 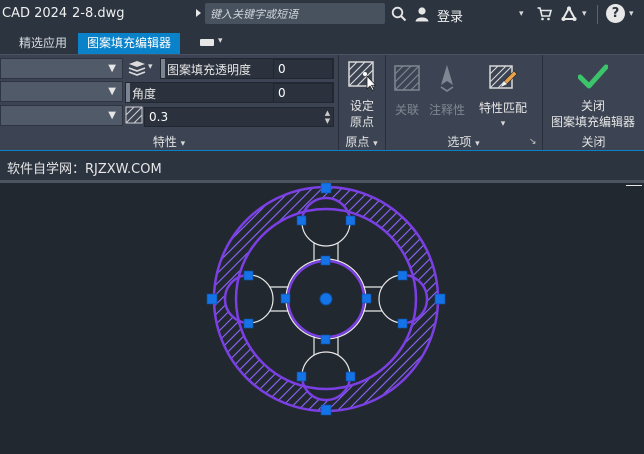 I want to click on close-panel-title: 关闭, so click(x=593, y=142).